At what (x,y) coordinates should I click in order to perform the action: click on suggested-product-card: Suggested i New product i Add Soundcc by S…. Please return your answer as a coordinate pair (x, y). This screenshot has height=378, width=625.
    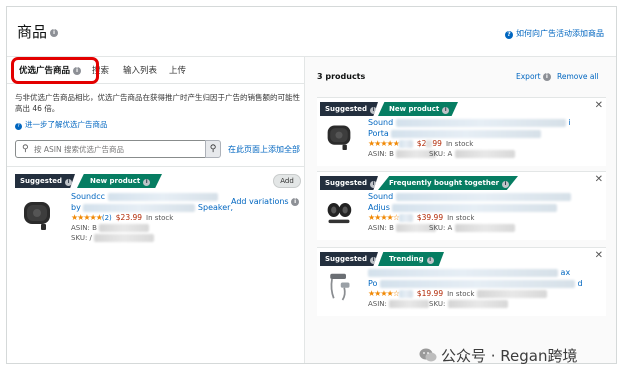
    Looking at the image, I should click on (156, 209).